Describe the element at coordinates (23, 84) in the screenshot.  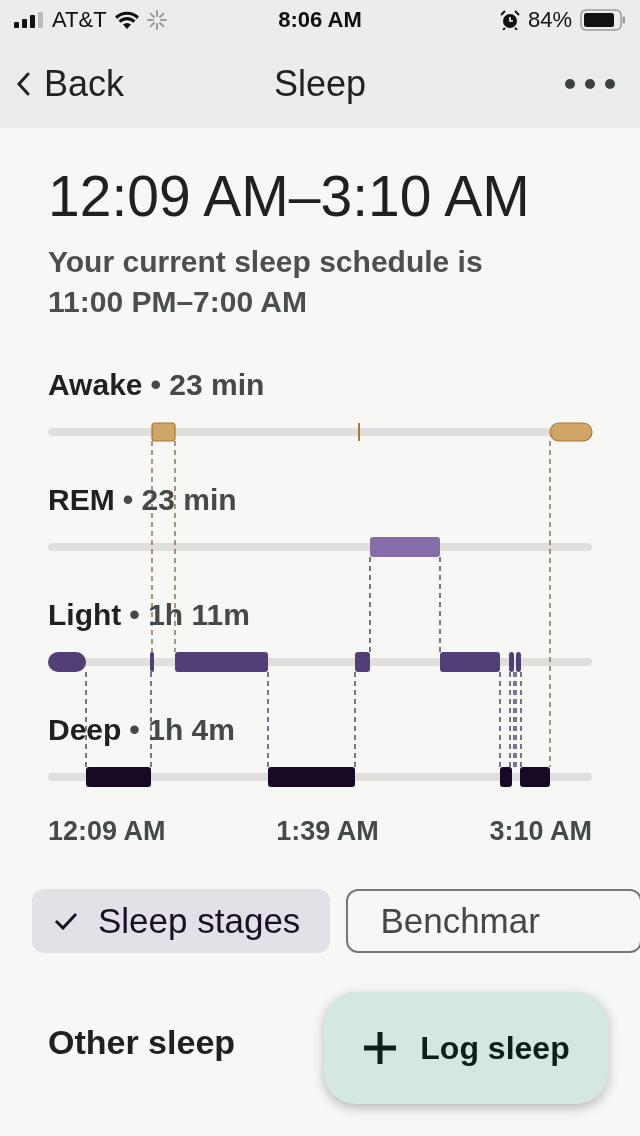
I see `chevron-left-icon` at that location.